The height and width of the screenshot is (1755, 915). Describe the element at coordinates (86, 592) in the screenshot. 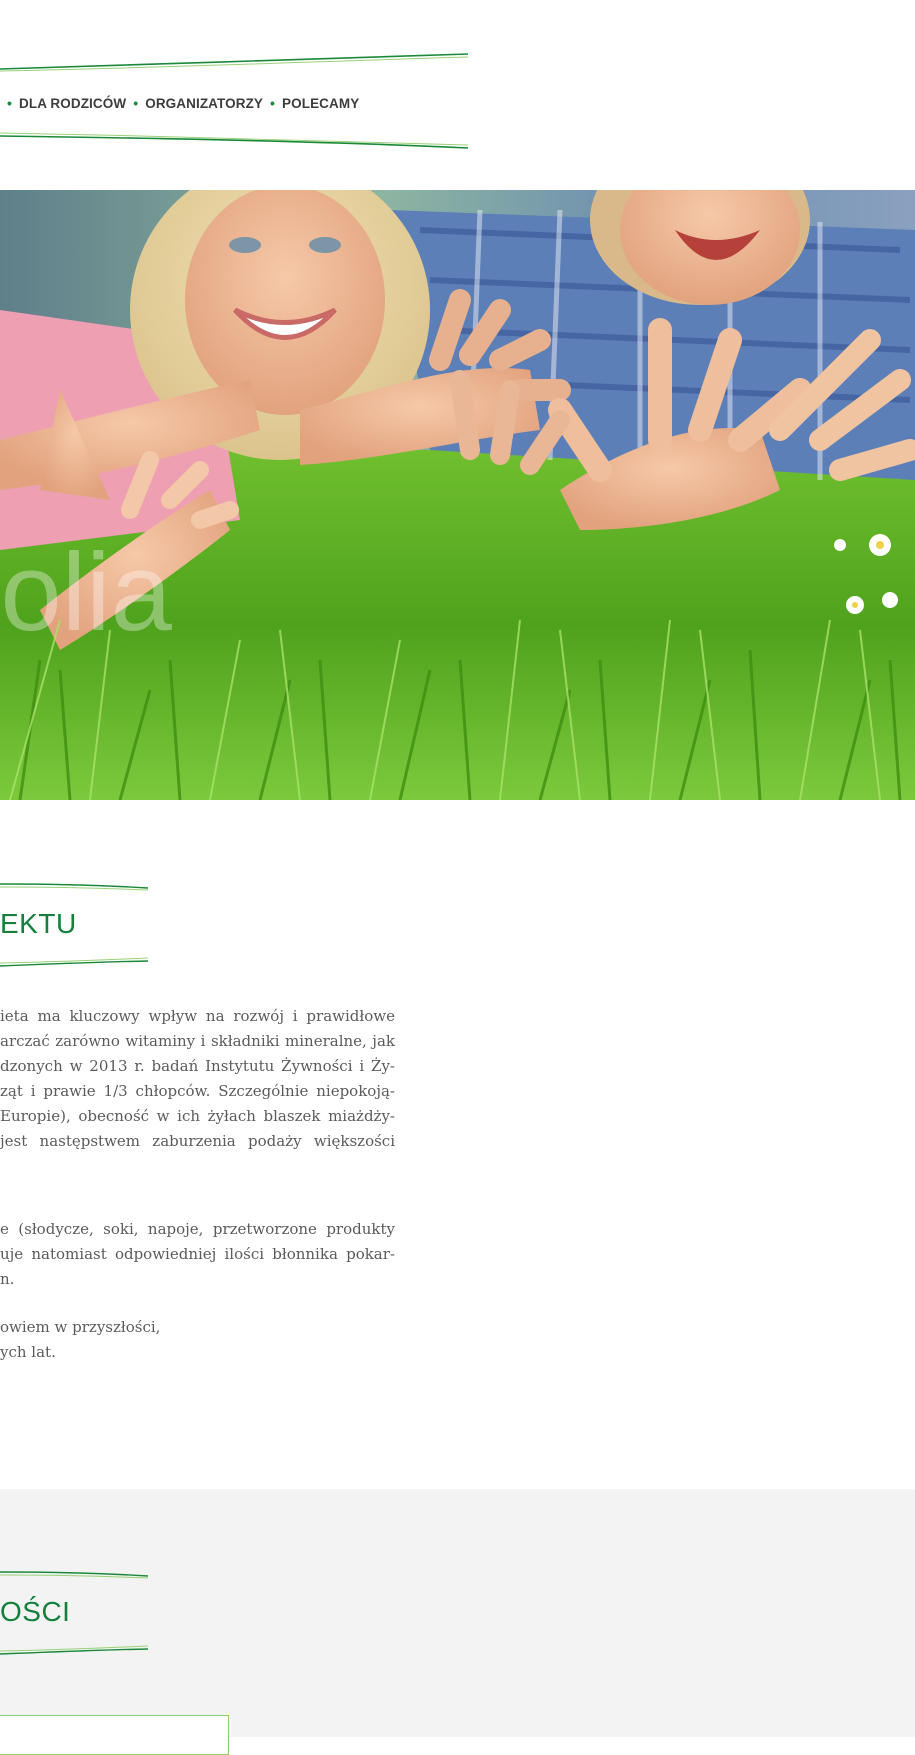

I see `hero-watermark-text: tolia` at that location.